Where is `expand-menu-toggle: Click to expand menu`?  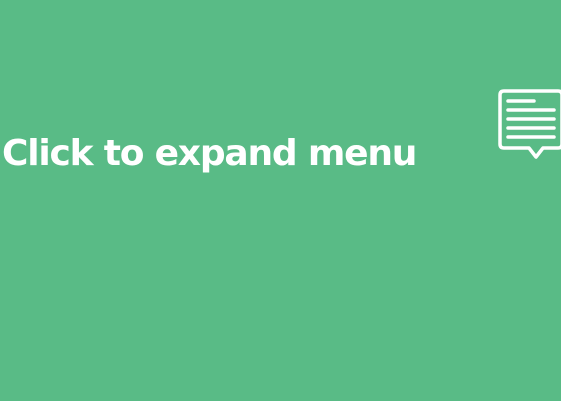 expand-menu-toggle: Click to expand menu is located at coordinates (235, 156).